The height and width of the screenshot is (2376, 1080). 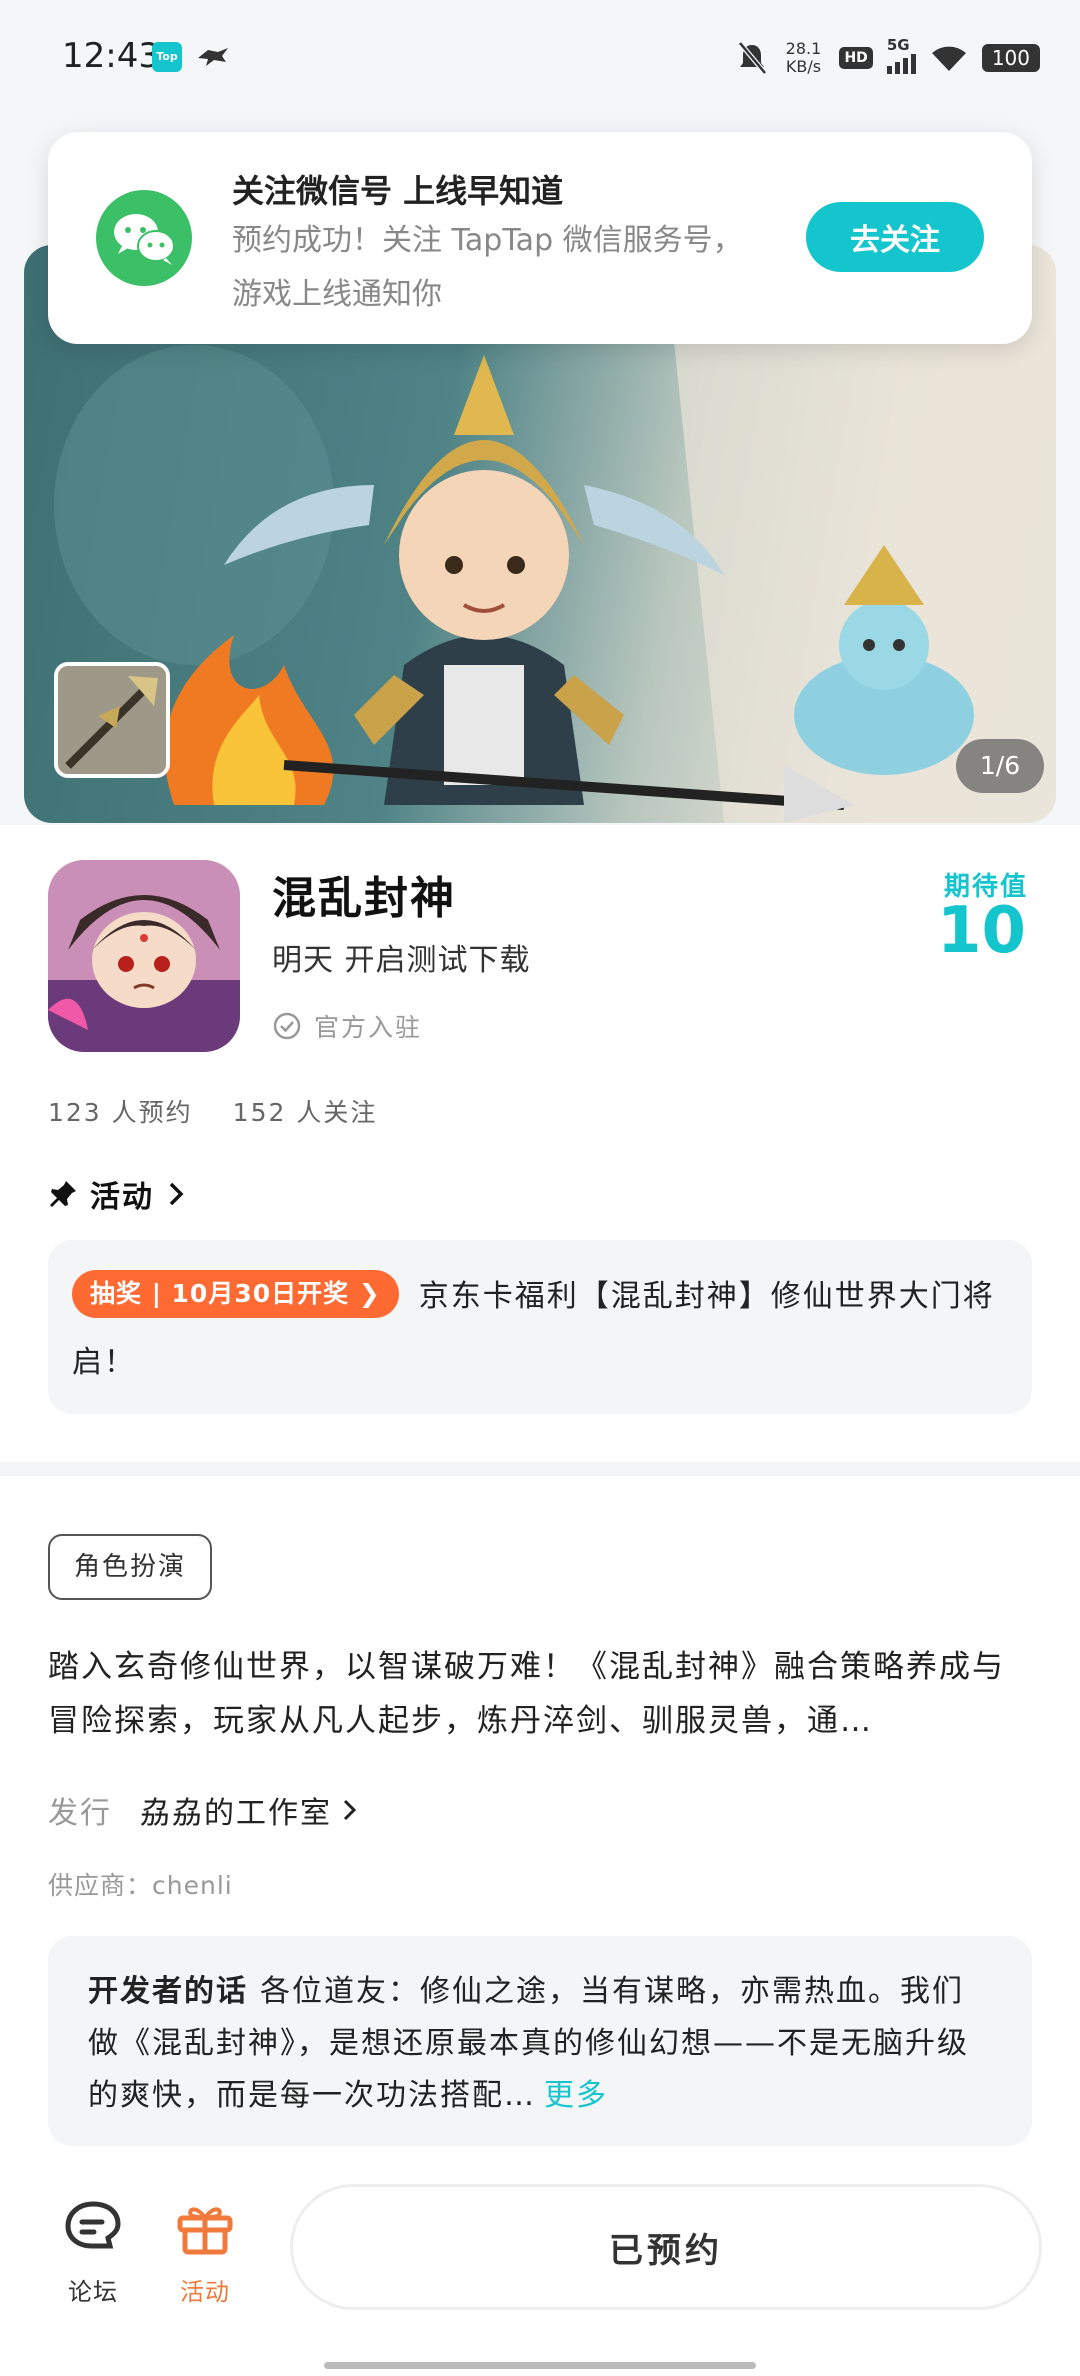 I want to click on publisher-name: 劦劦的工作室, so click(x=236, y=1813).